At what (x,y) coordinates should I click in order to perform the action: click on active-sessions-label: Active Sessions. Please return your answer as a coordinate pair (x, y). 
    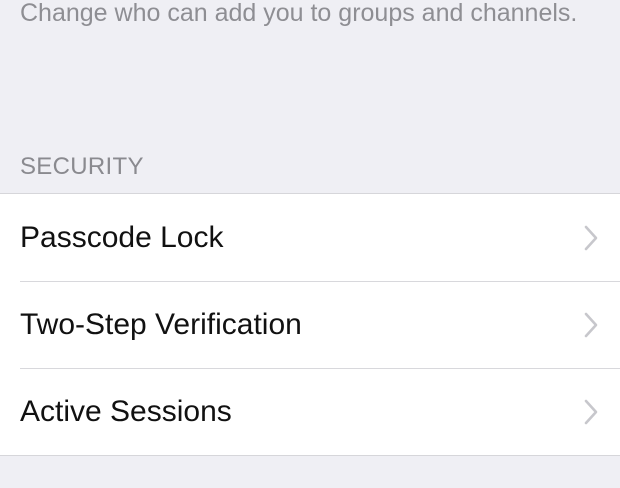
    Looking at the image, I should click on (126, 411).